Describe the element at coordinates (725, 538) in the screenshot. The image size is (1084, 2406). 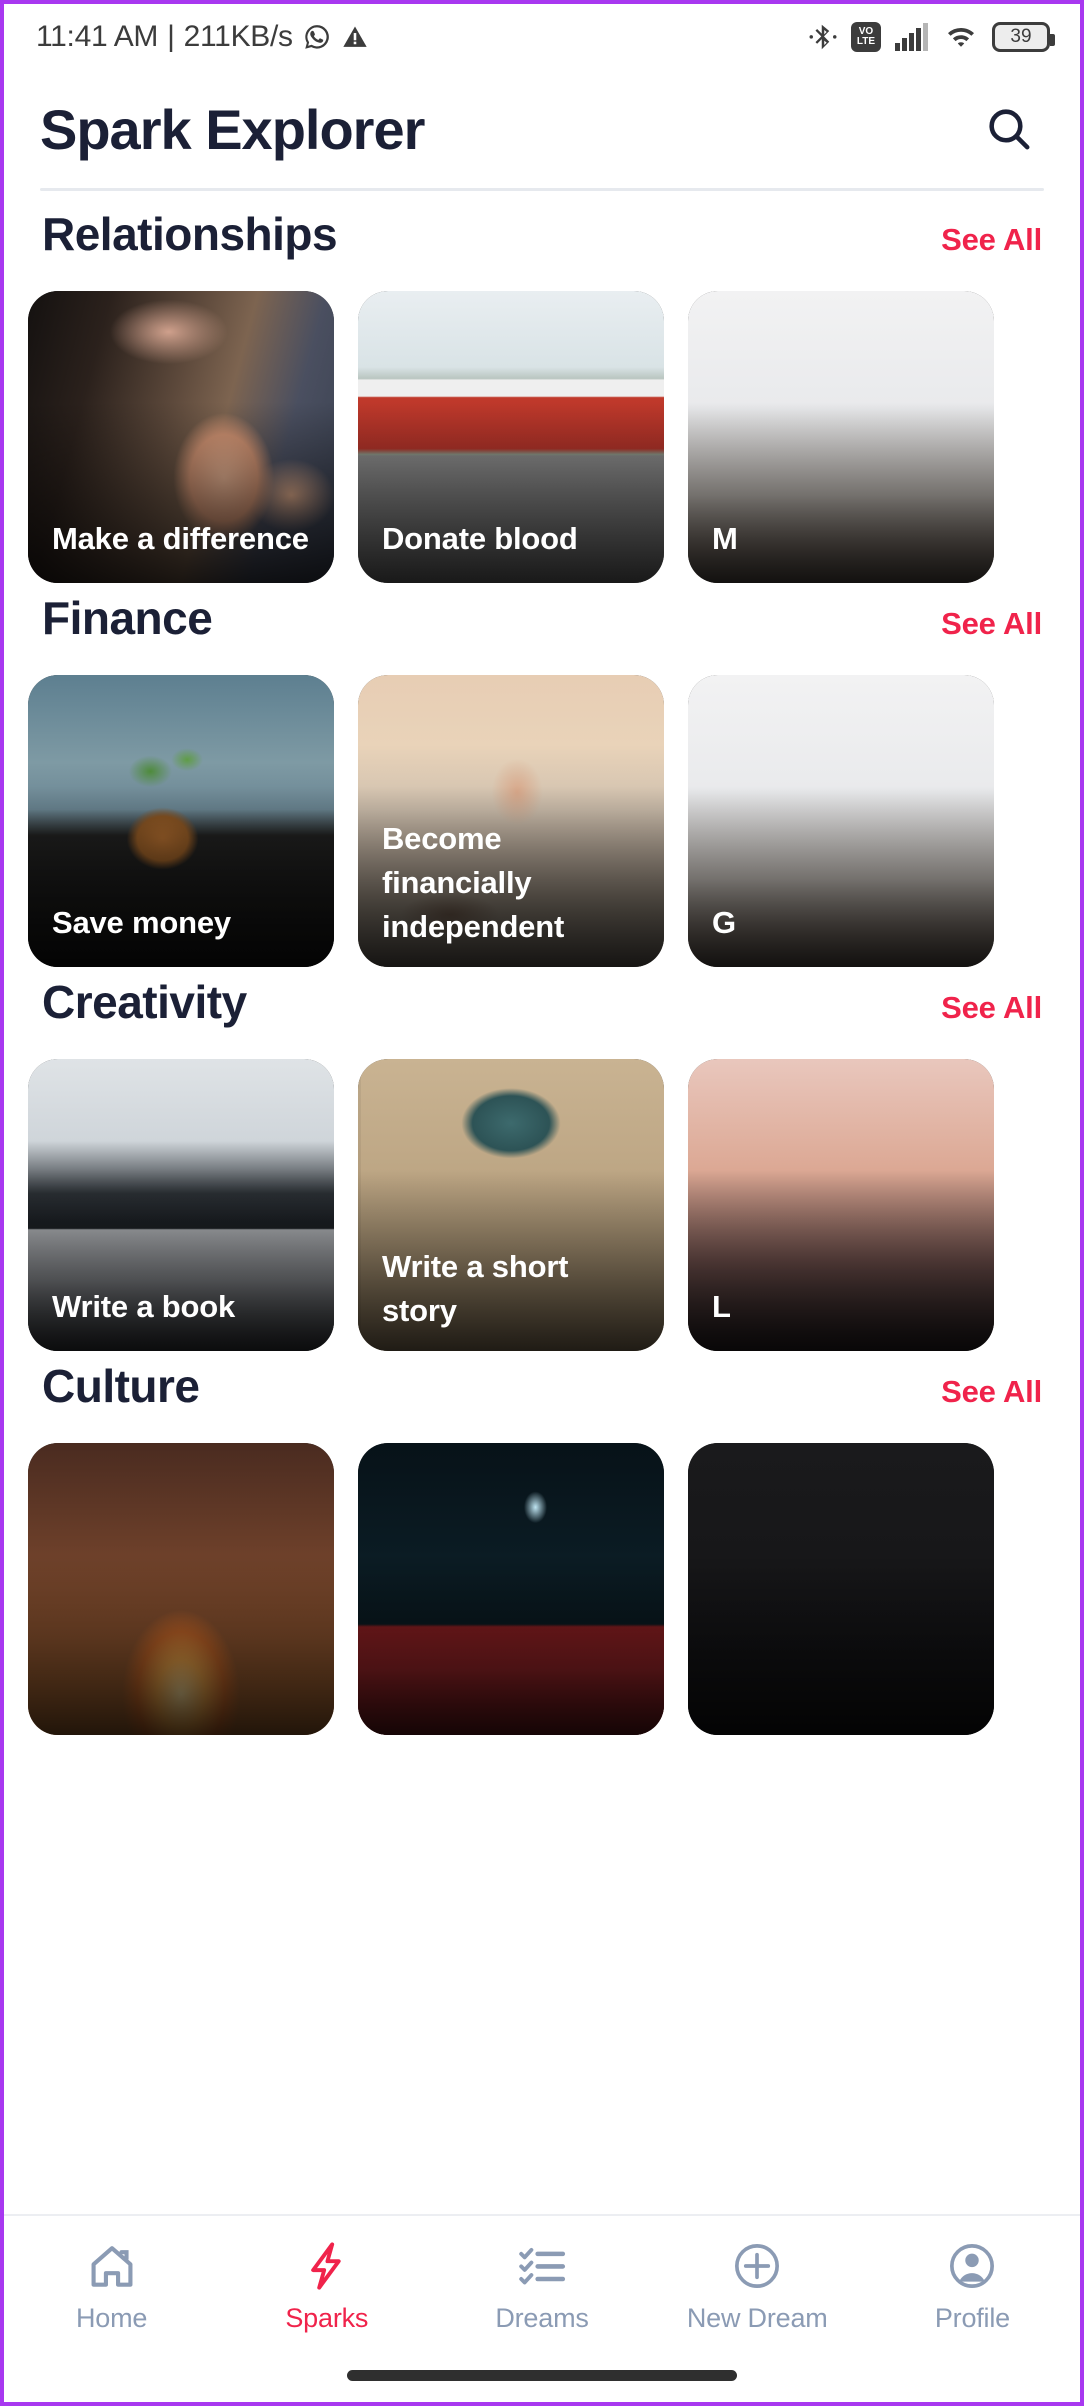
I see `card-label: M` at that location.